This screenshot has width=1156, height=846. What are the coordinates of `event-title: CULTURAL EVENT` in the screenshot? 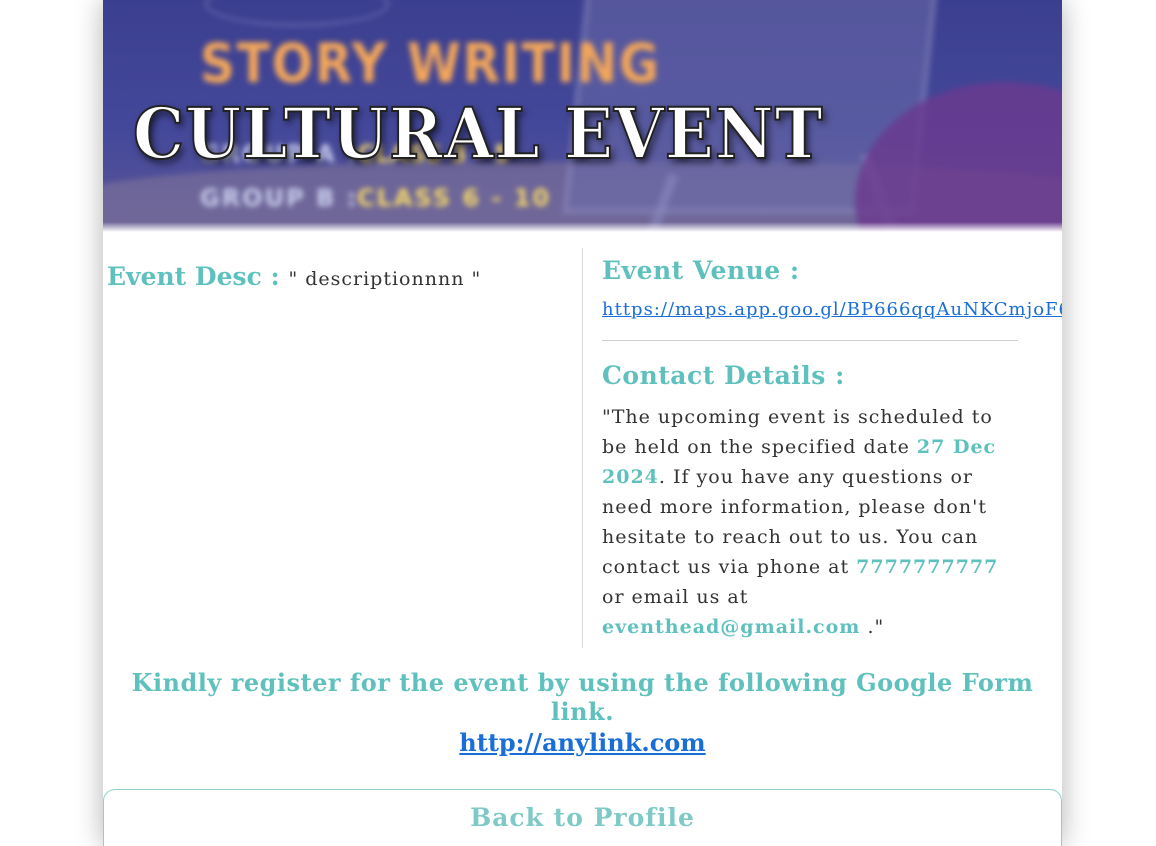 It's located at (478, 133).